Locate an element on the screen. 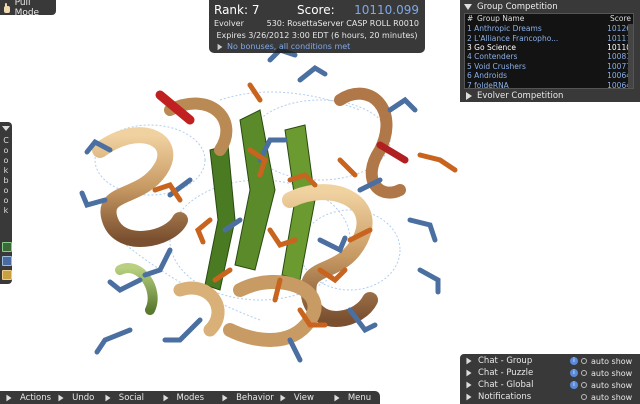  hand-icon is located at coordinates (7, 7).